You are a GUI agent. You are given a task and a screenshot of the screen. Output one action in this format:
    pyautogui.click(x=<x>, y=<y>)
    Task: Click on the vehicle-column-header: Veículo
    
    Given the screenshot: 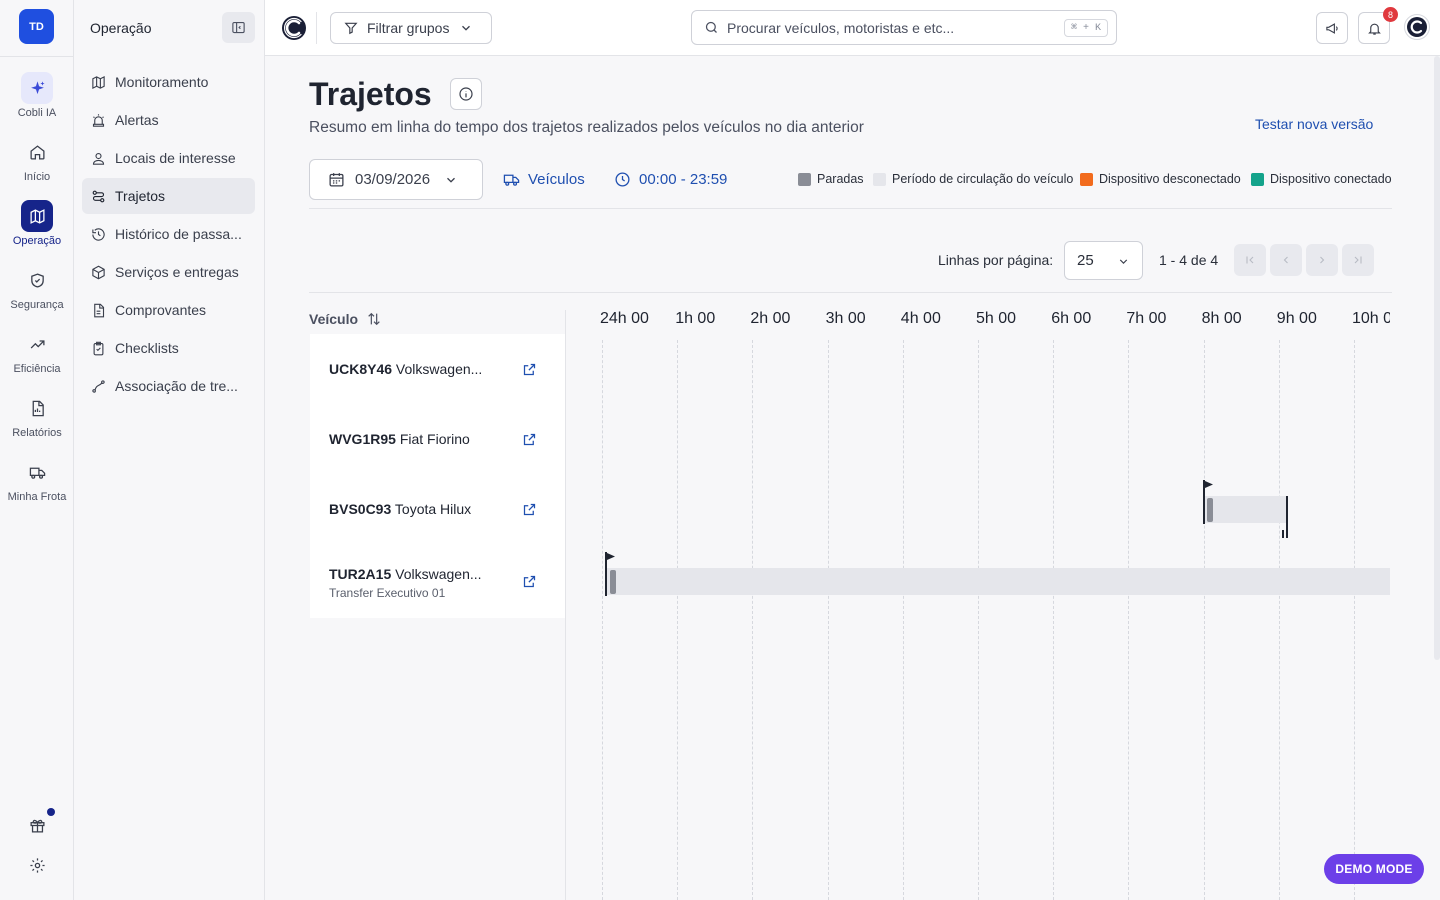 What is the action you would take?
    pyautogui.click(x=345, y=319)
    